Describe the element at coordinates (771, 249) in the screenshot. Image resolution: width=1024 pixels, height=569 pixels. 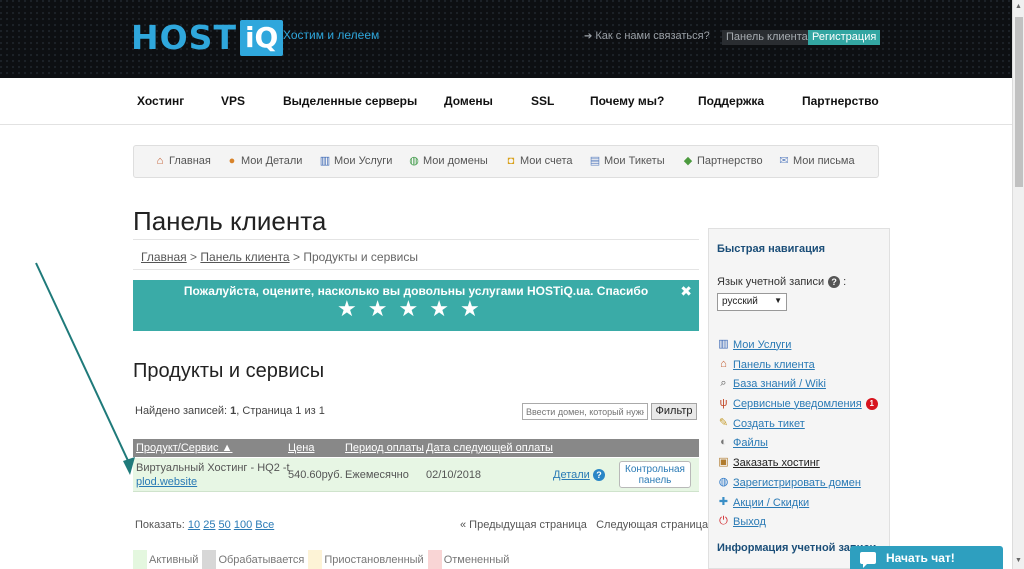
I see `sidebar-title: Быстрая навигация` at that location.